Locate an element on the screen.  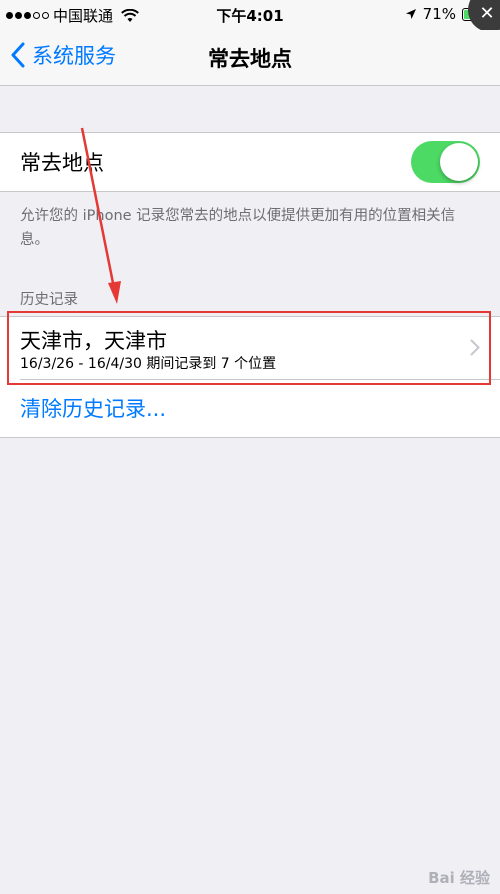
annotation-arrow is located at coordinates (100, 215).